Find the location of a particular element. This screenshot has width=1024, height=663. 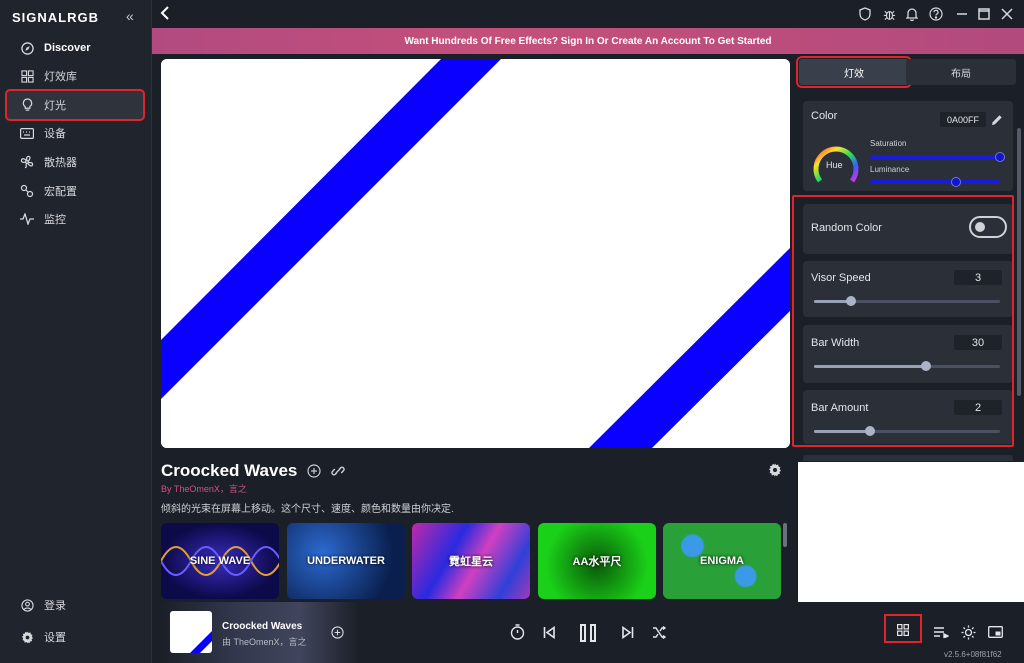

tab-effects: 灯效 is located at coordinates (854, 72).